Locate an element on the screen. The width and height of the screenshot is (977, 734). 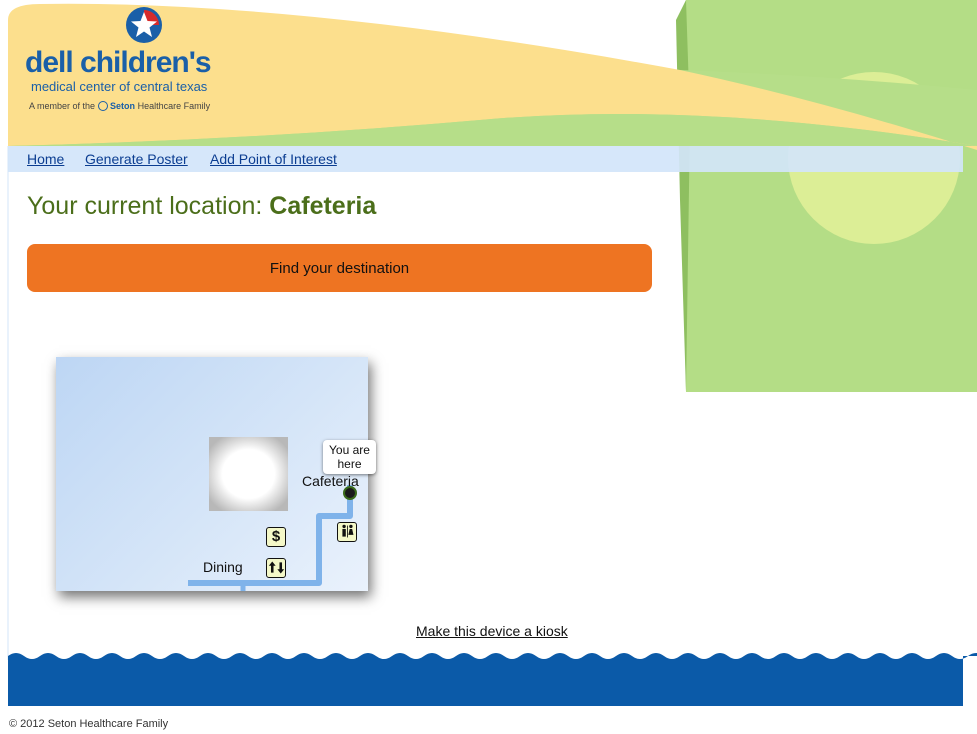
current-location-heading: Your current location: Cafeteria is located at coordinates (201, 206).